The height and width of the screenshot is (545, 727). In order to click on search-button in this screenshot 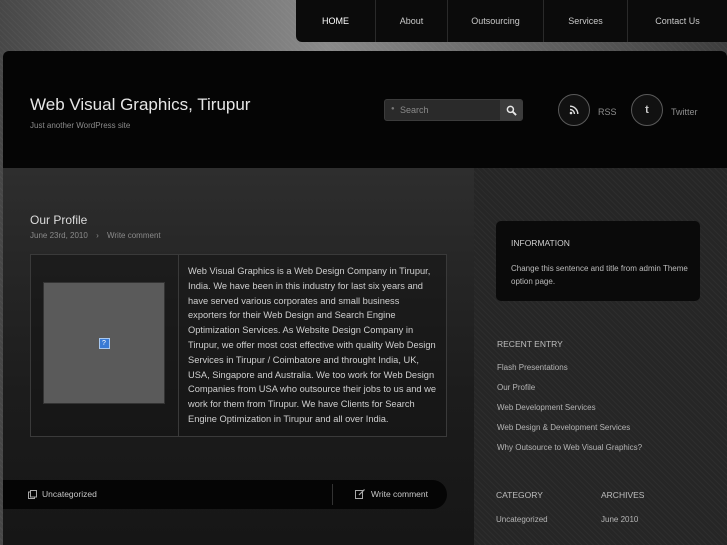, I will do `click(511, 110)`.